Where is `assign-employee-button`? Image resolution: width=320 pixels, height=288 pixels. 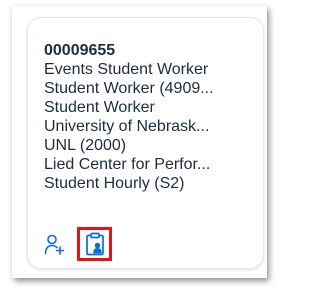 assign-employee-button is located at coordinates (94, 244).